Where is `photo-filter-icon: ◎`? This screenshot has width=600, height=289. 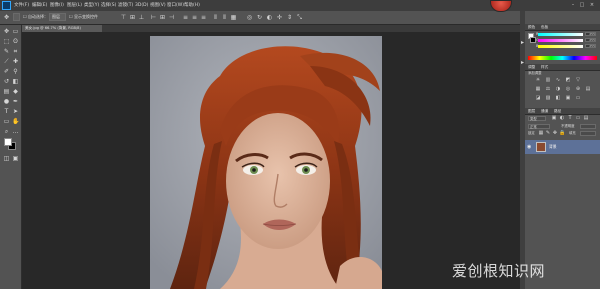
photo-filter-icon: ◎ is located at coordinates (568, 89).